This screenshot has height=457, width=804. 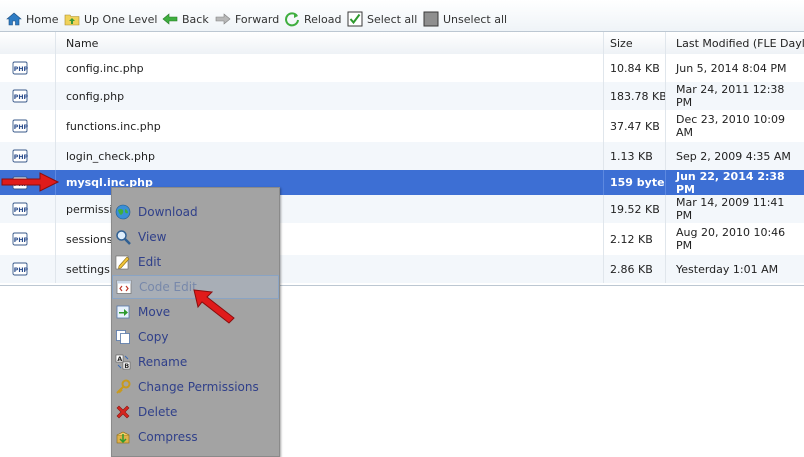 I want to click on home-label: Home, so click(x=42, y=19).